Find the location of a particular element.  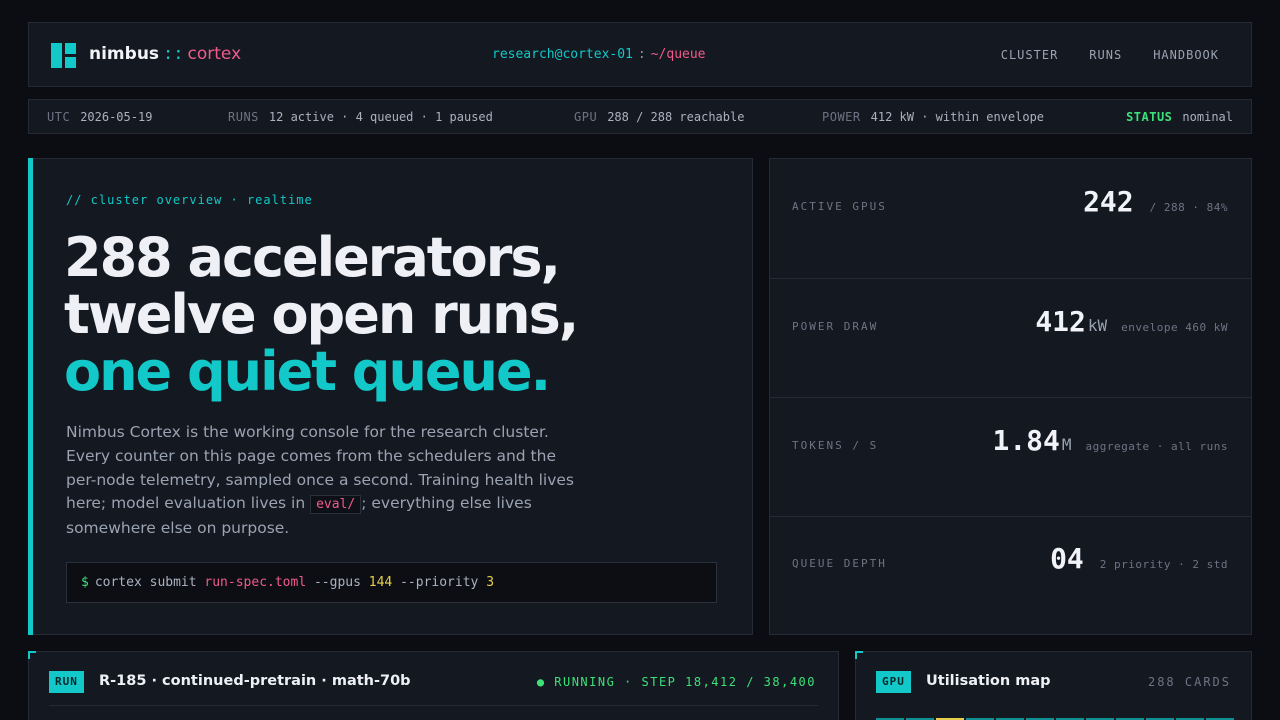

metric-unit: kW is located at coordinates (1097, 325).